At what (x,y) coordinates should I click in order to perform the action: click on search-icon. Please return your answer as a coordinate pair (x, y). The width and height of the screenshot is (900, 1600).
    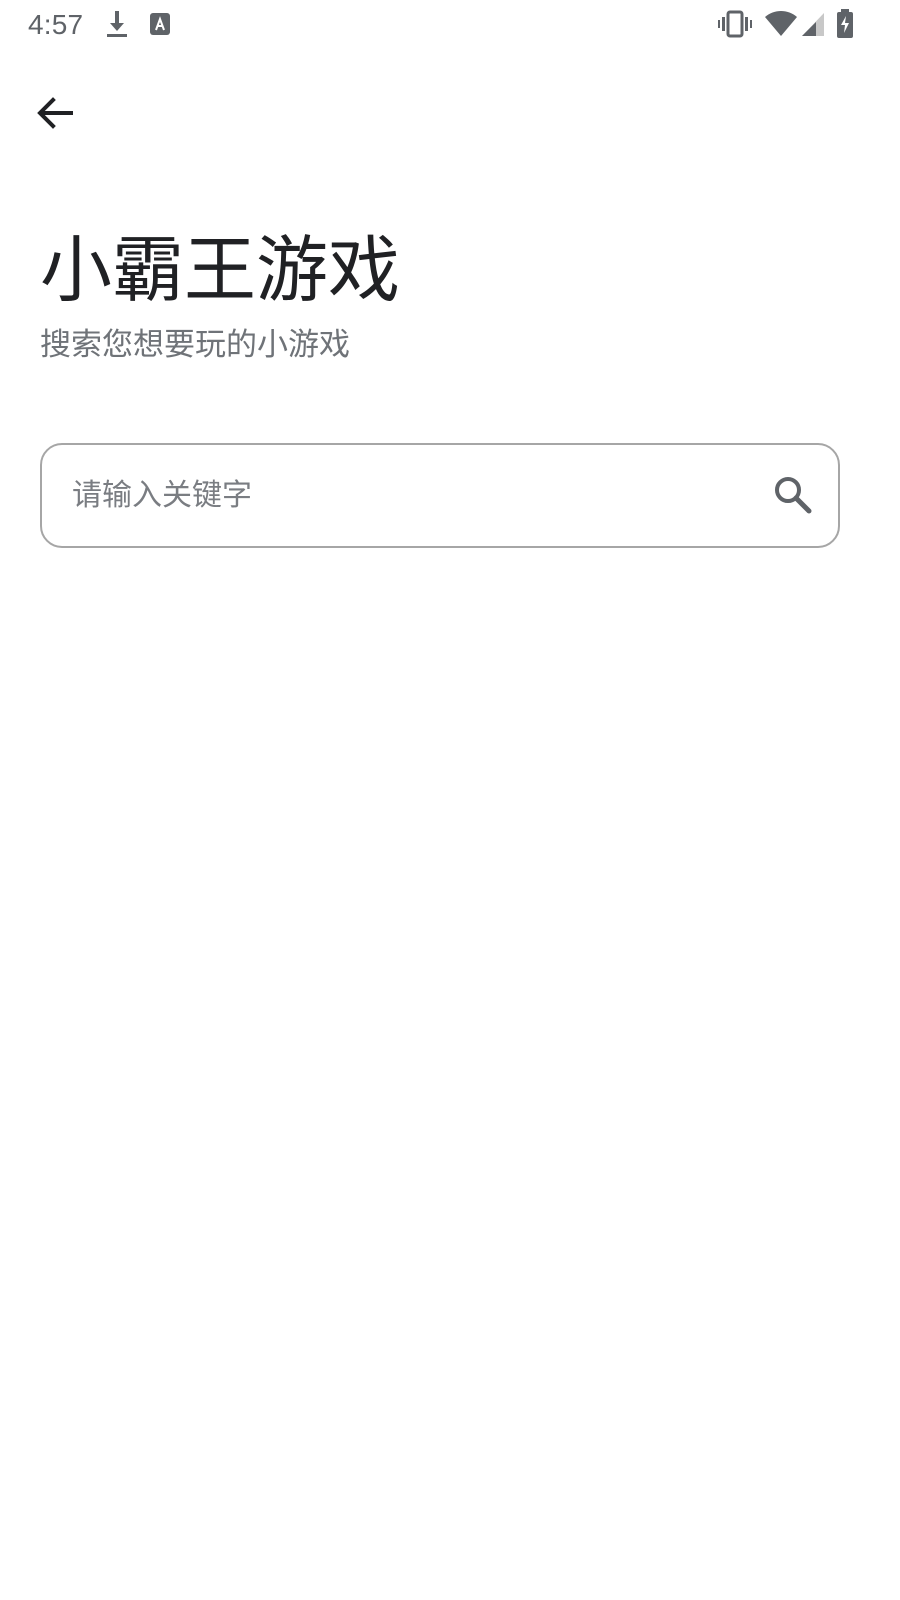
    Looking at the image, I should click on (793, 495).